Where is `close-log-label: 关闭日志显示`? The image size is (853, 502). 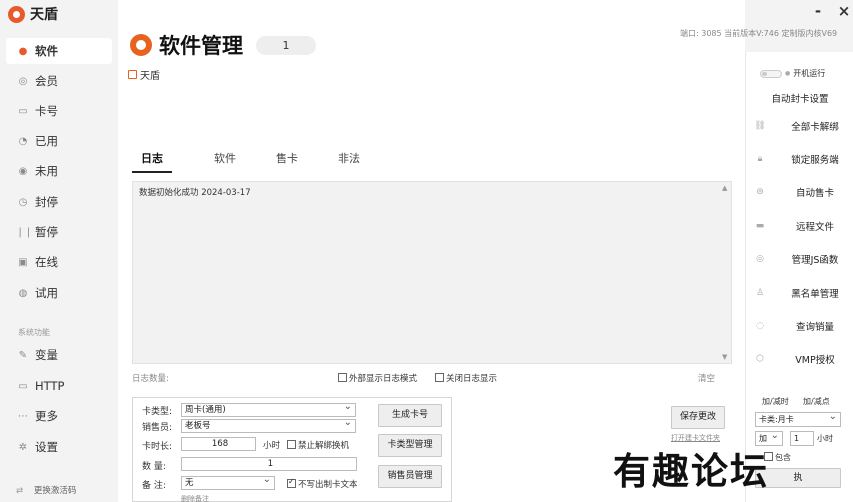 close-log-label: 关闭日志显示 is located at coordinates (472, 379).